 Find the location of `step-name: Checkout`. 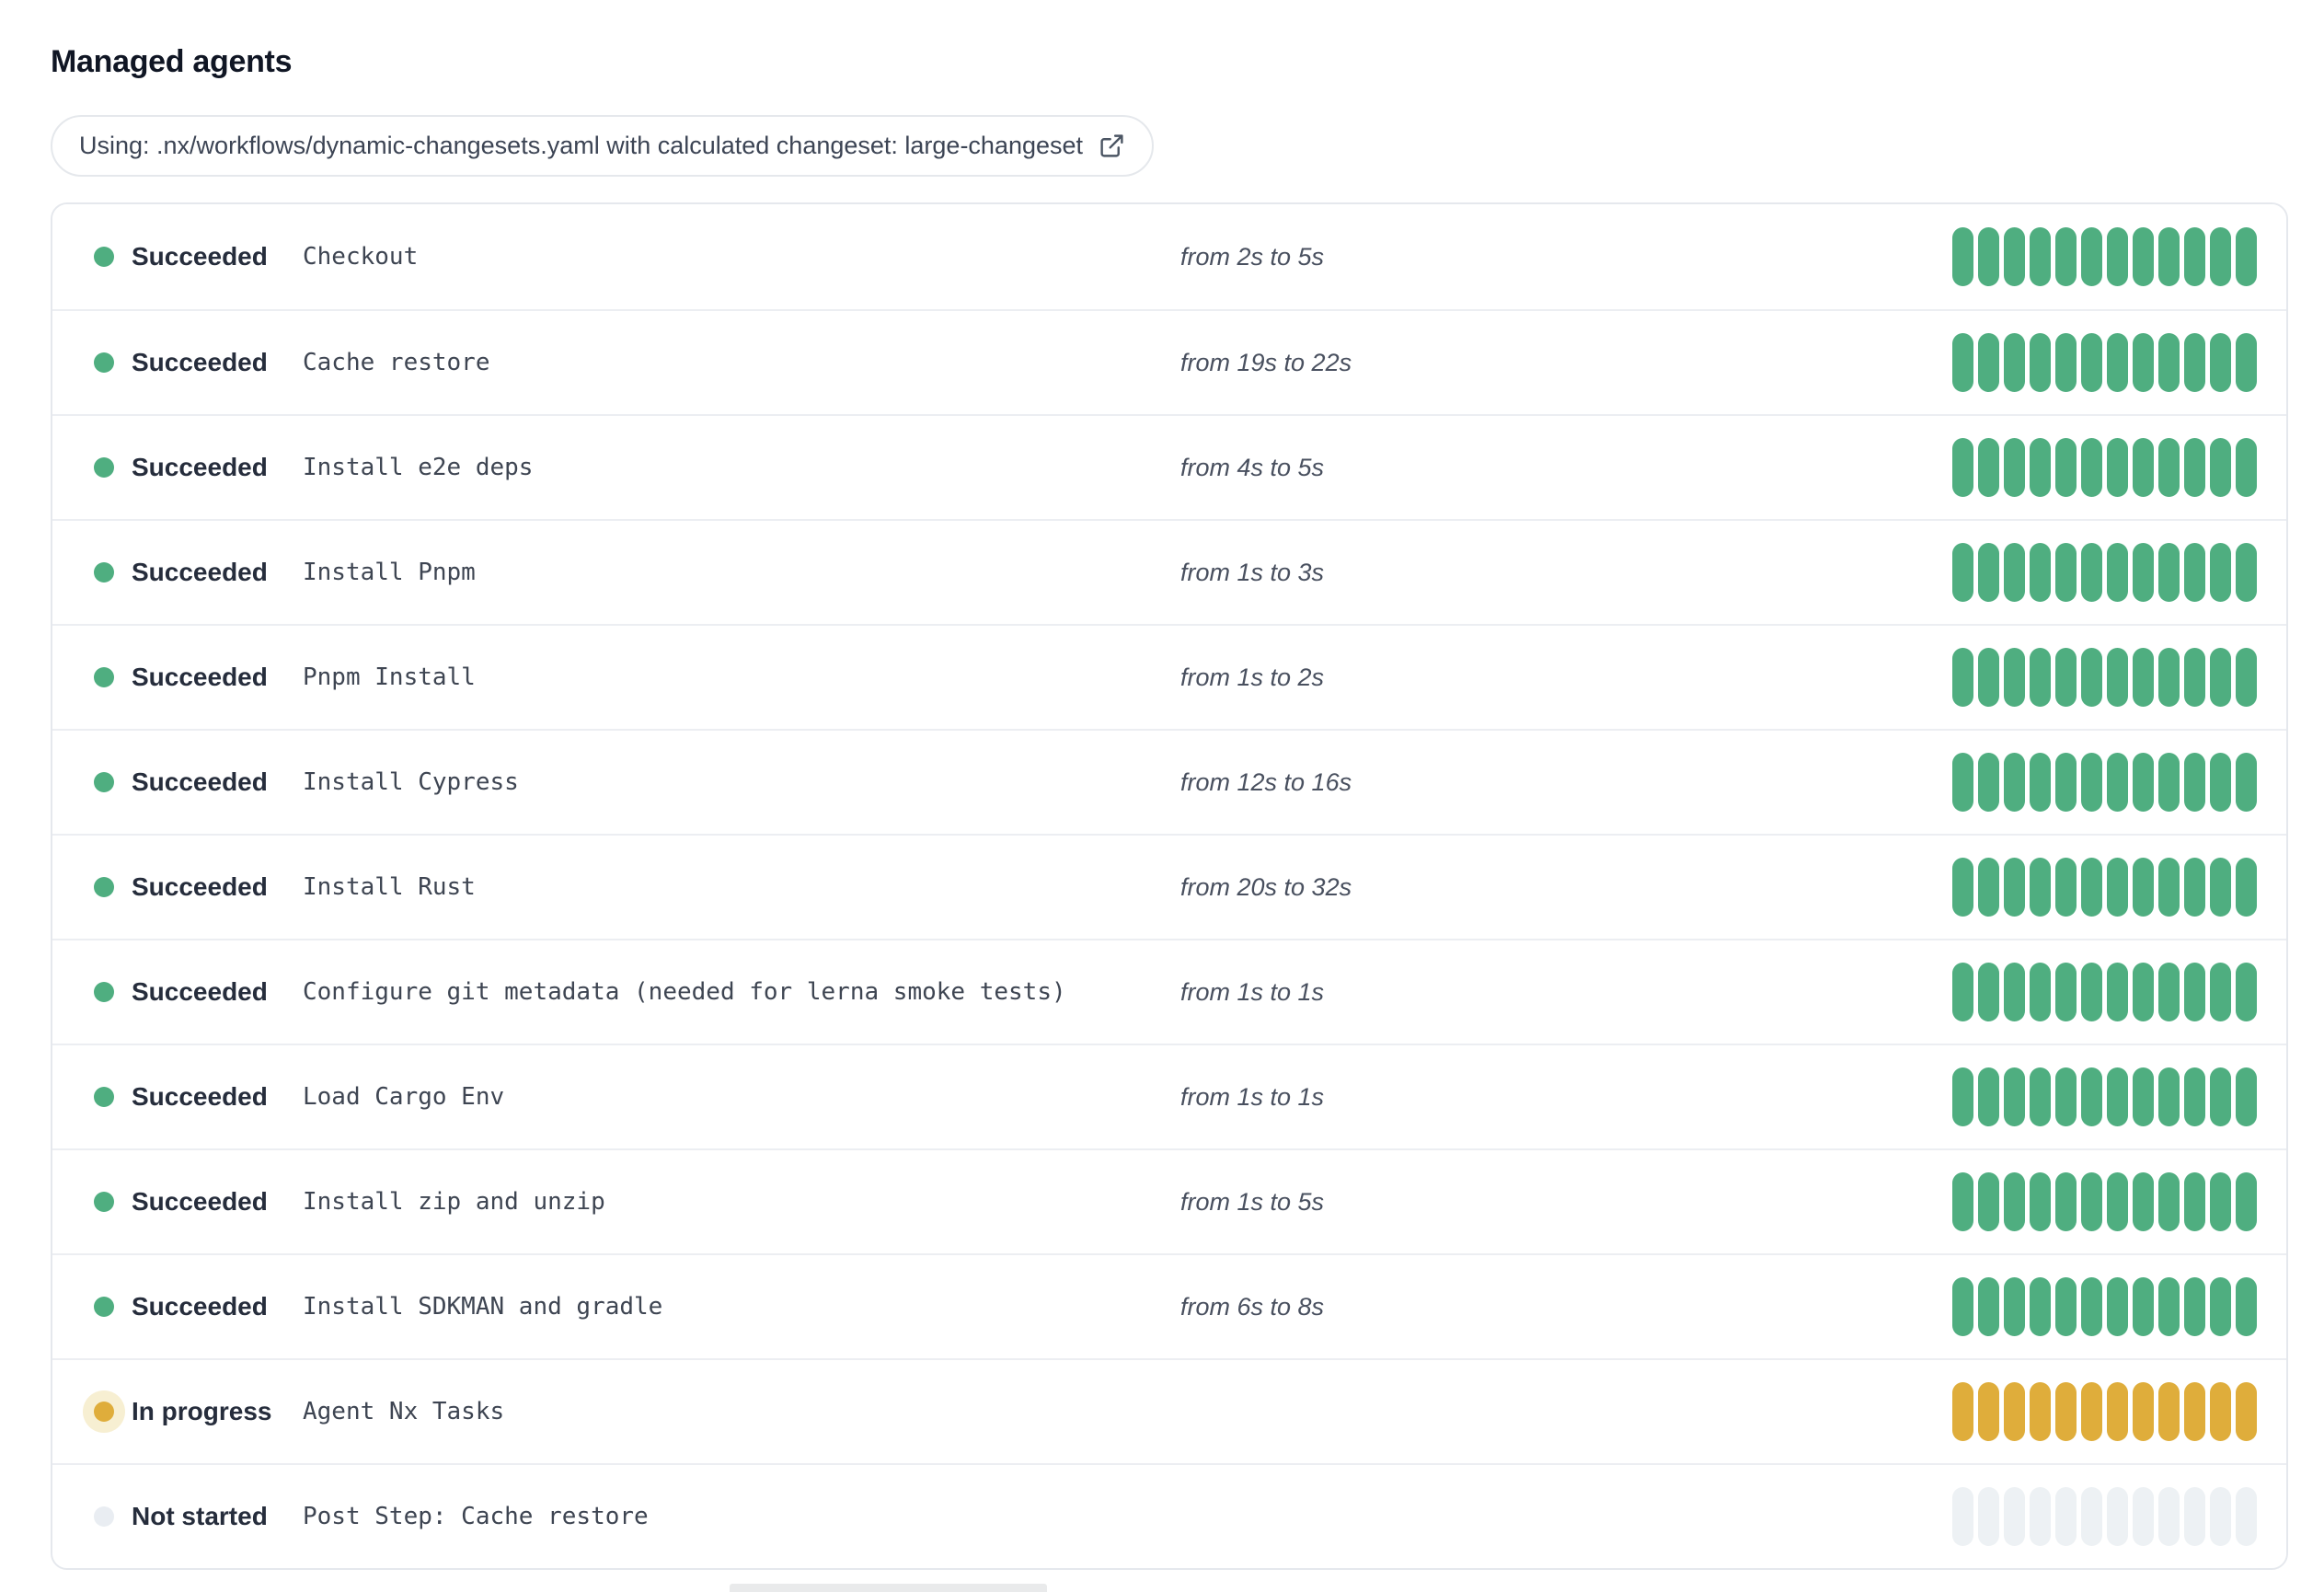

step-name: Checkout is located at coordinates (361, 257).